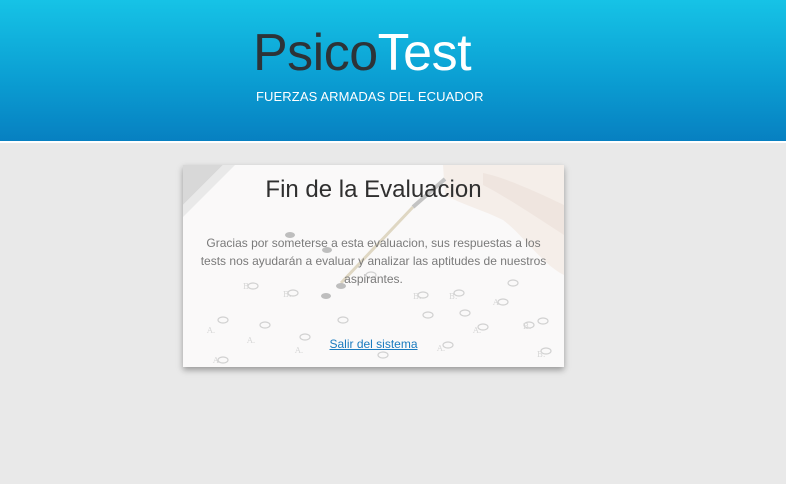 The image size is (786, 484). I want to click on logout-link-container: Salir del sistema, so click(373, 344).